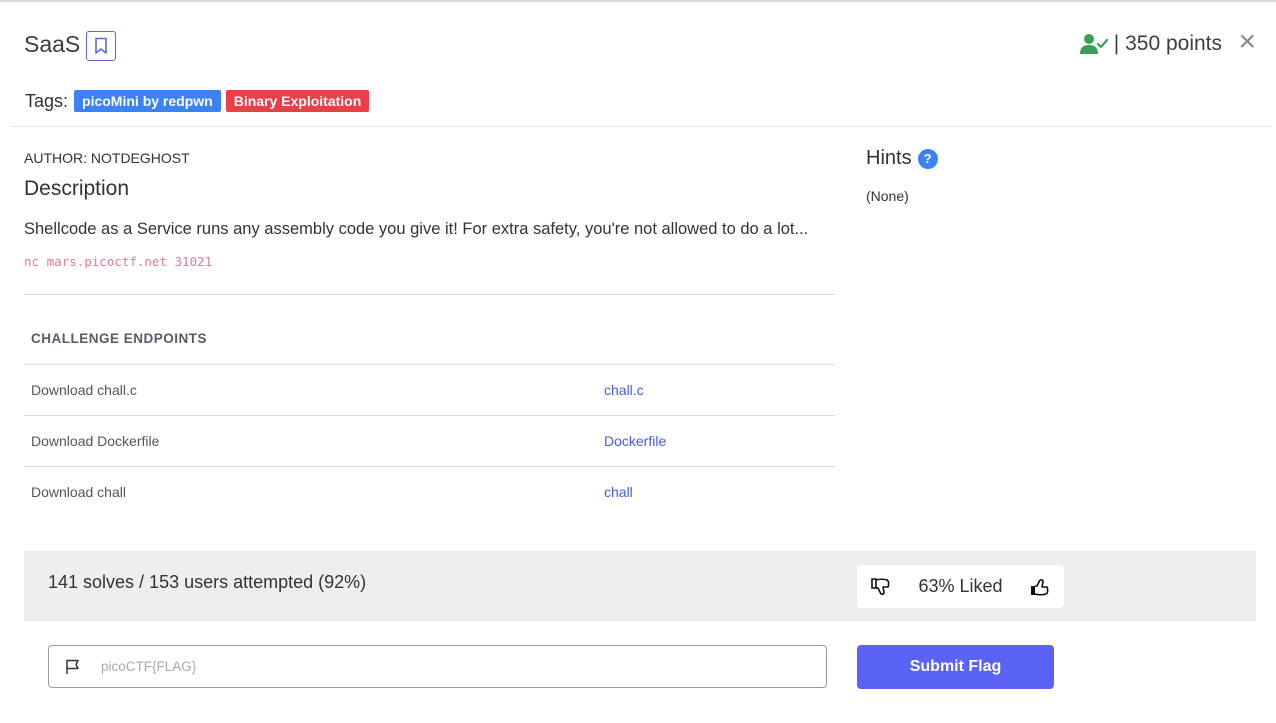  I want to click on author-label: AUTHOR: NOTDEGHOST, so click(107, 158).